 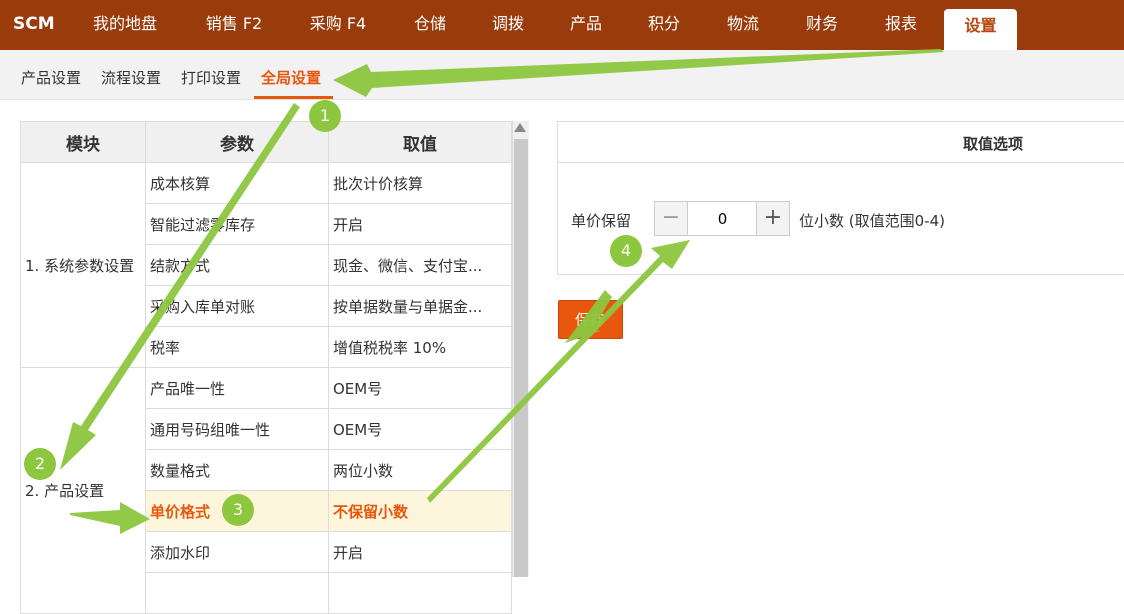 What do you see at coordinates (980, 29) in the screenshot?
I see `nav-item-settings: 设置` at bounding box center [980, 29].